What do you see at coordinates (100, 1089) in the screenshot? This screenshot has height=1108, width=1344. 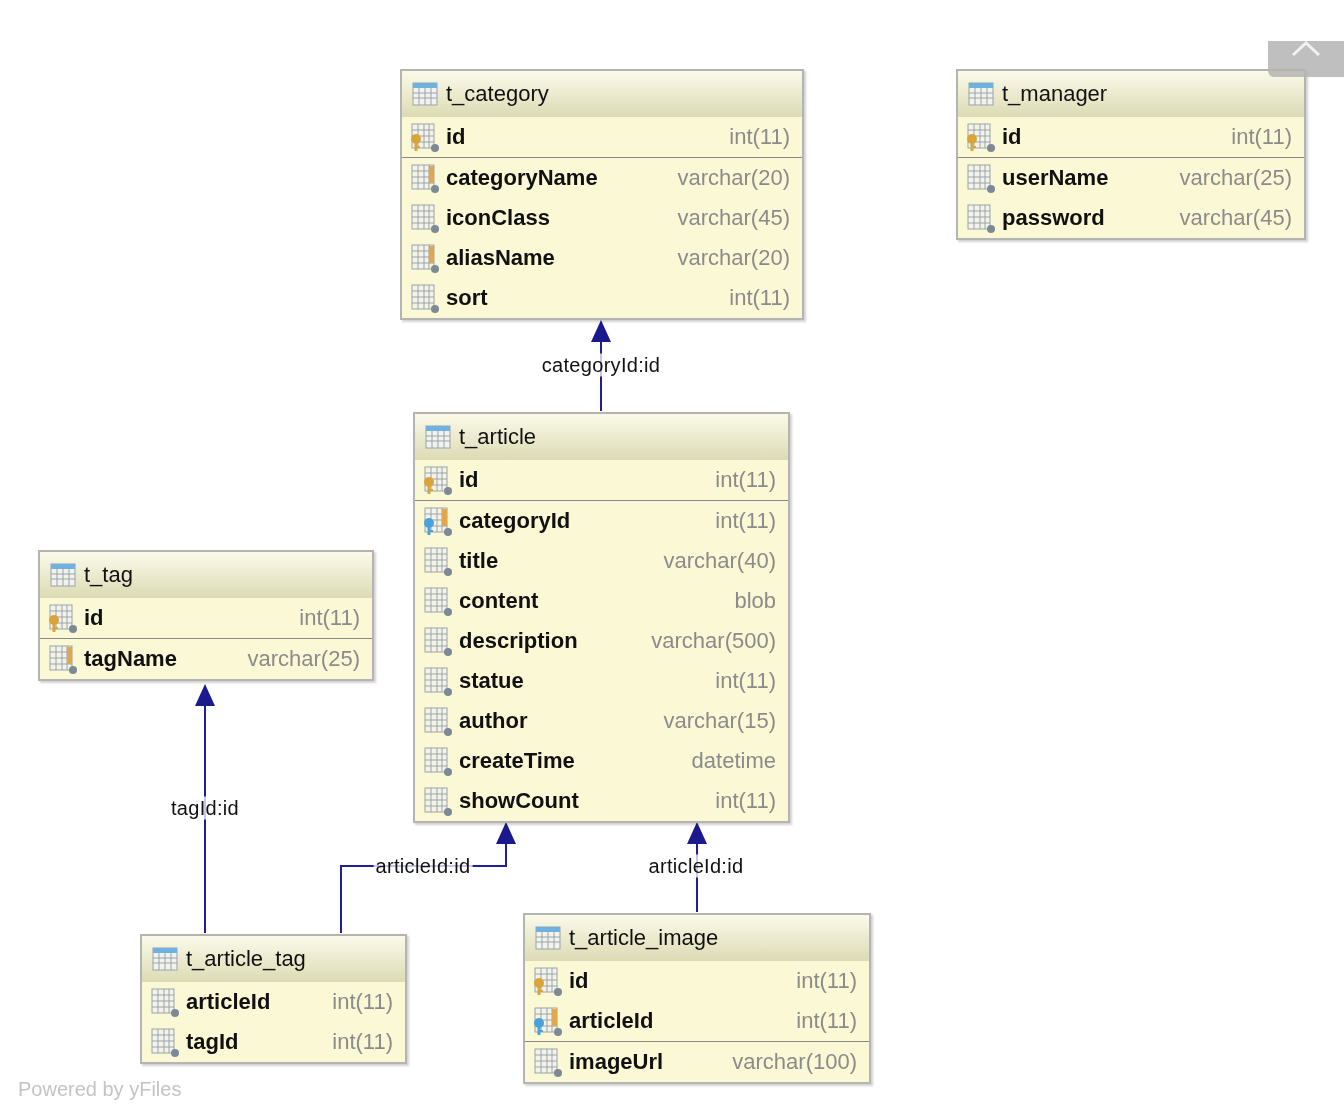 I see `footer-credit: Powered by yFiles` at bounding box center [100, 1089].